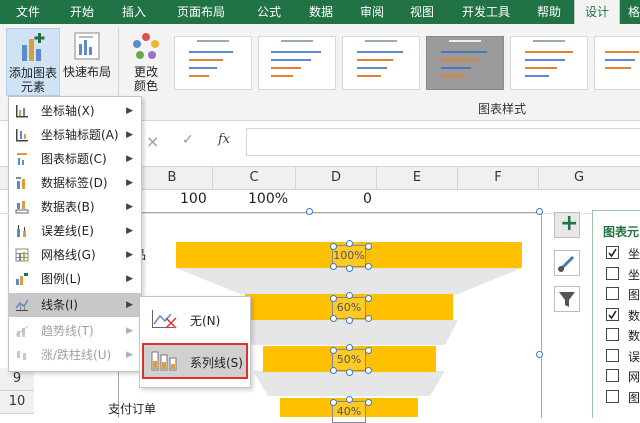  What do you see at coordinates (349, 412) in the screenshot?
I see `data-label: 40%` at bounding box center [349, 412].